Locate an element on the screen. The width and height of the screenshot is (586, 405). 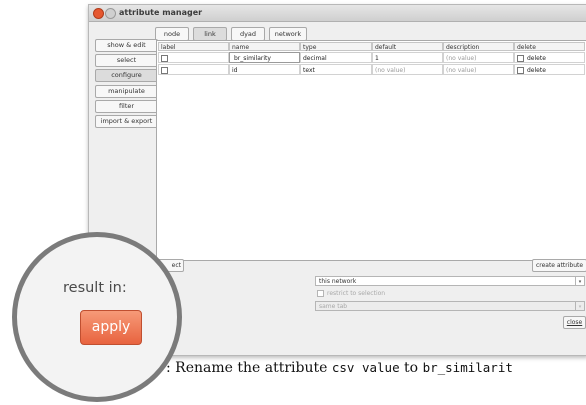
tab-dyad: dyad is located at coordinates (248, 34).